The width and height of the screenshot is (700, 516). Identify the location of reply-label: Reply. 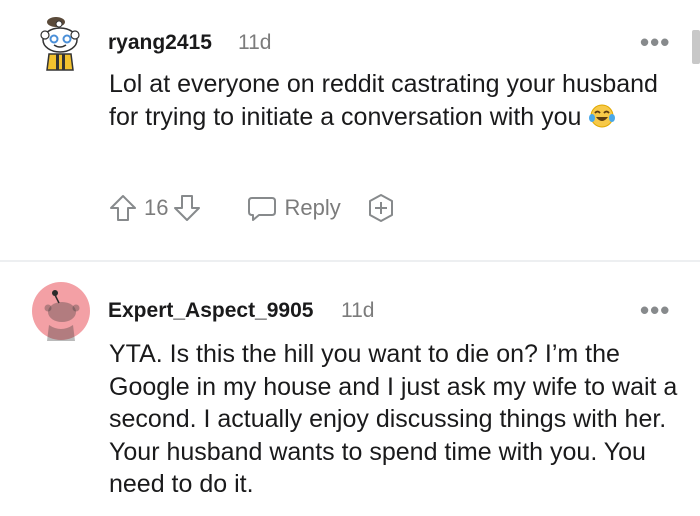
(312, 207).